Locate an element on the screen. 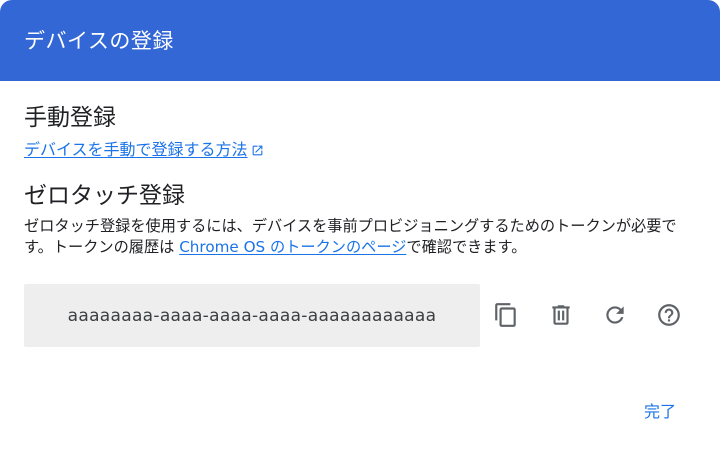  help-button is located at coordinates (669, 315).